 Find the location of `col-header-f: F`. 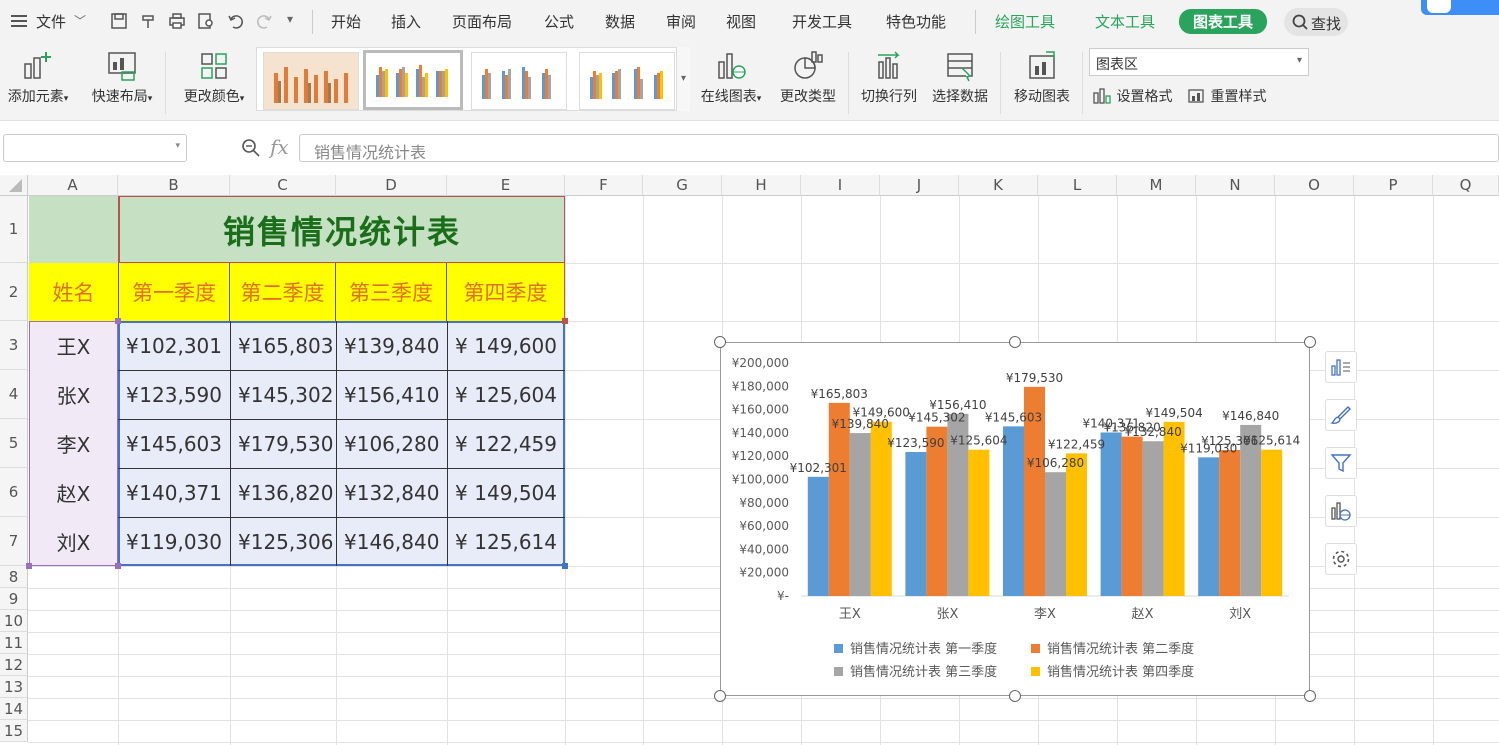

col-header-f: F is located at coordinates (604, 185).